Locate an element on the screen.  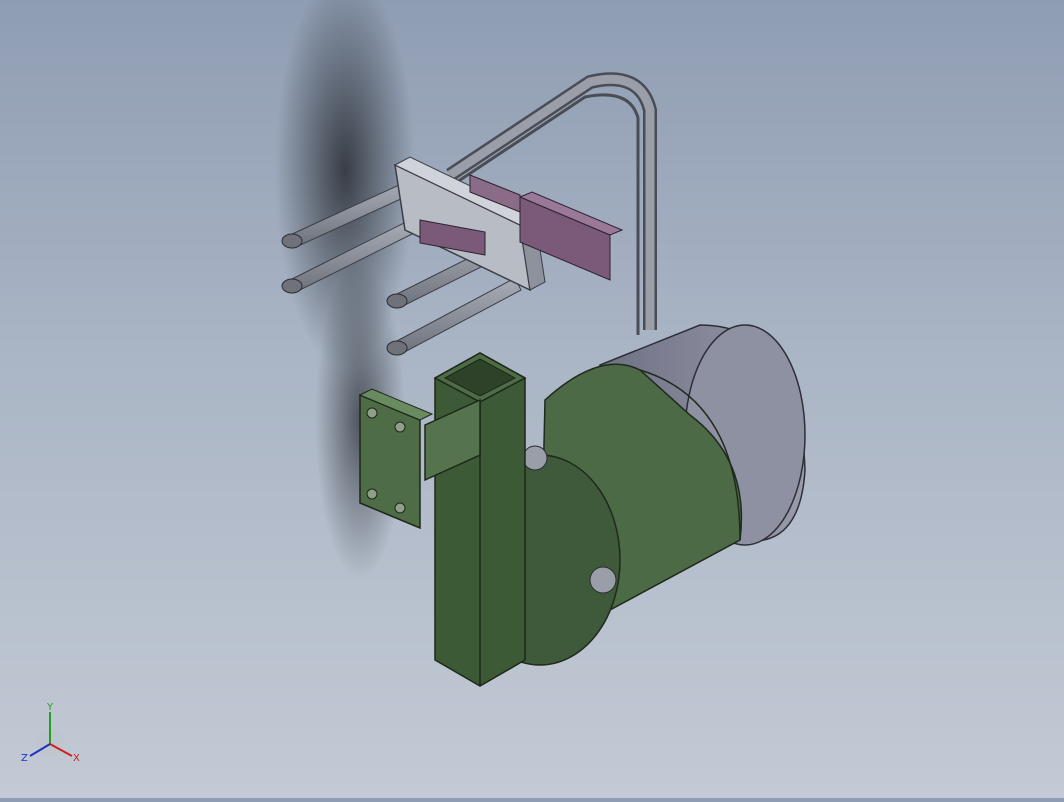
y-axis-label: Y is located at coordinates (50, 707).